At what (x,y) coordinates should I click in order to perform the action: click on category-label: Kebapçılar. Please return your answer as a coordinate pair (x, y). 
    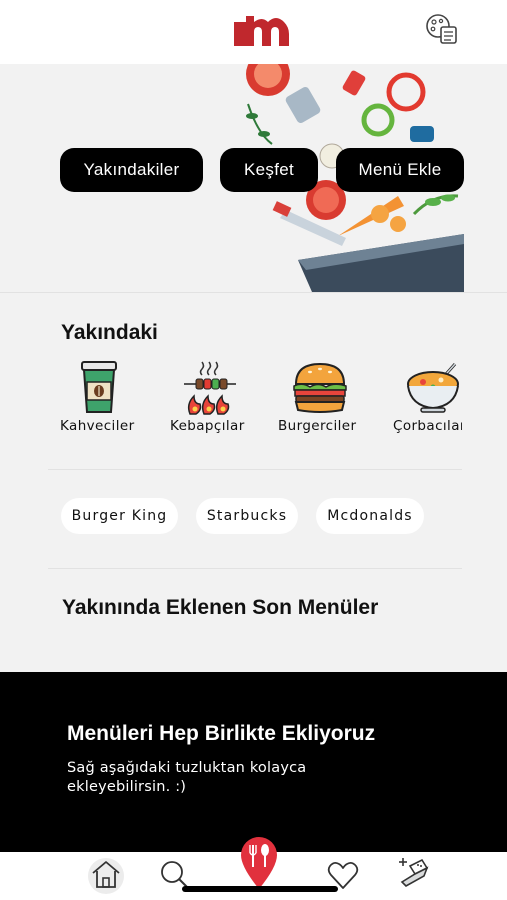
    Looking at the image, I should click on (207, 426).